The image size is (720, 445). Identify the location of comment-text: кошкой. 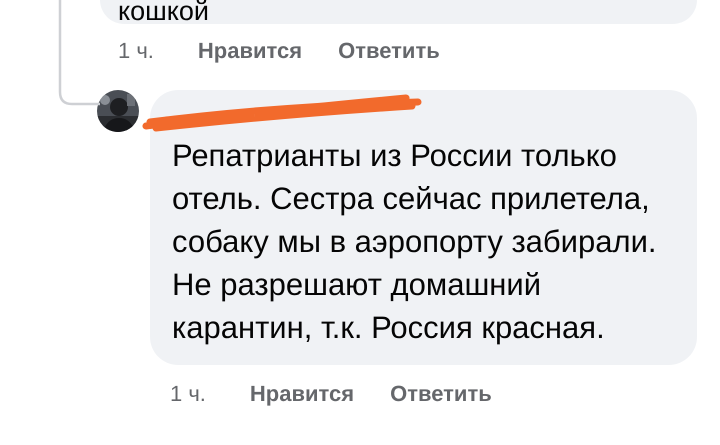
(164, 11).